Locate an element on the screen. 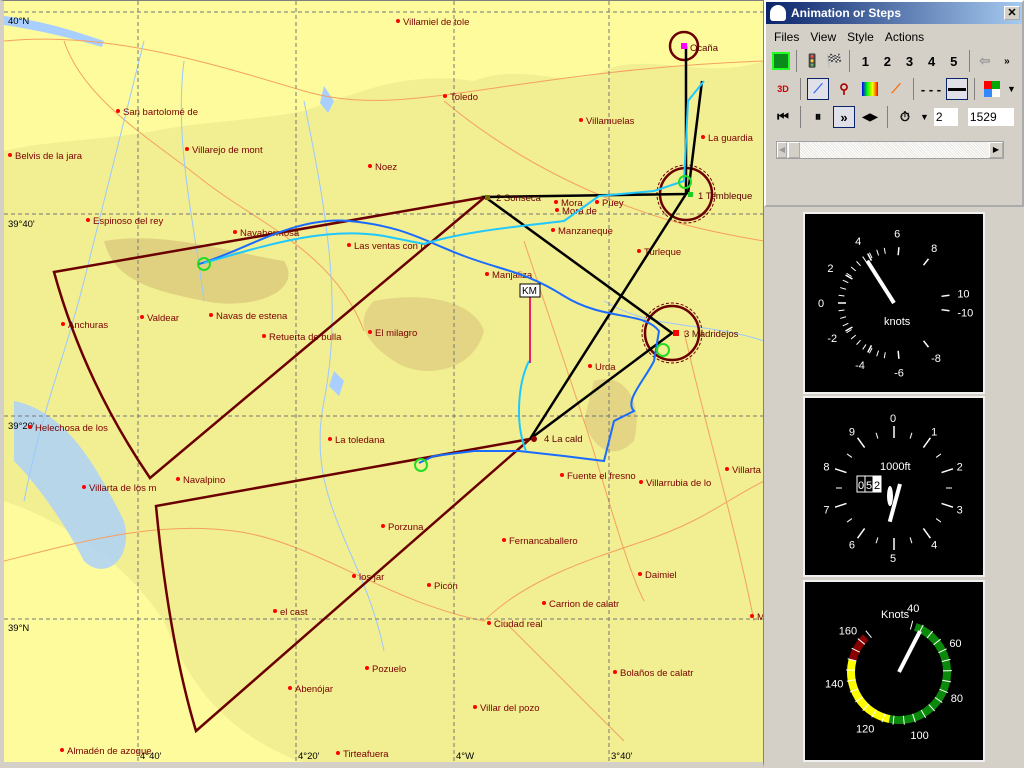  svg-text: 40°N is located at coordinates (18, 21).